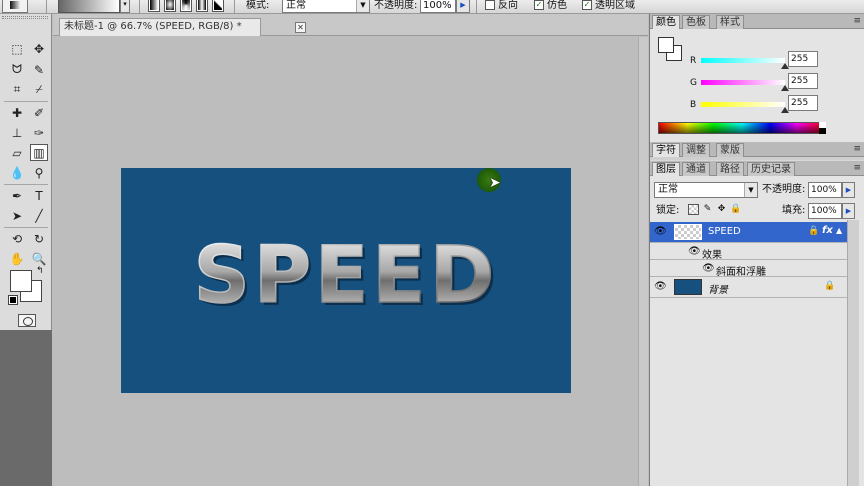 This screenshot has width=864, height=486. What do you see at coordinates (615, 5) in the screenshot?
I see `transparency-label: 透明区域` at bounding box center [615, 5].